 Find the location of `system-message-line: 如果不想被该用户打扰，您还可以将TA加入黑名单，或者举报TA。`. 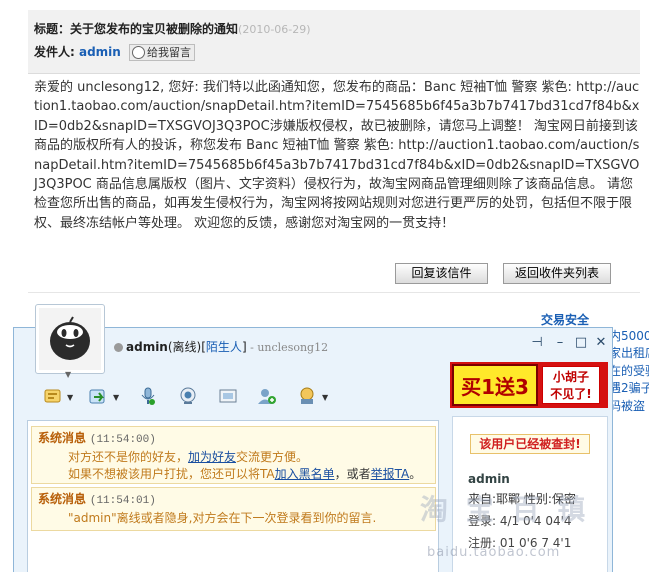

system-message-line: 如果不想被该用户打扰，您还可以将TA加入黑名单，或者举报TA。 is located at coordinates (233, 474).